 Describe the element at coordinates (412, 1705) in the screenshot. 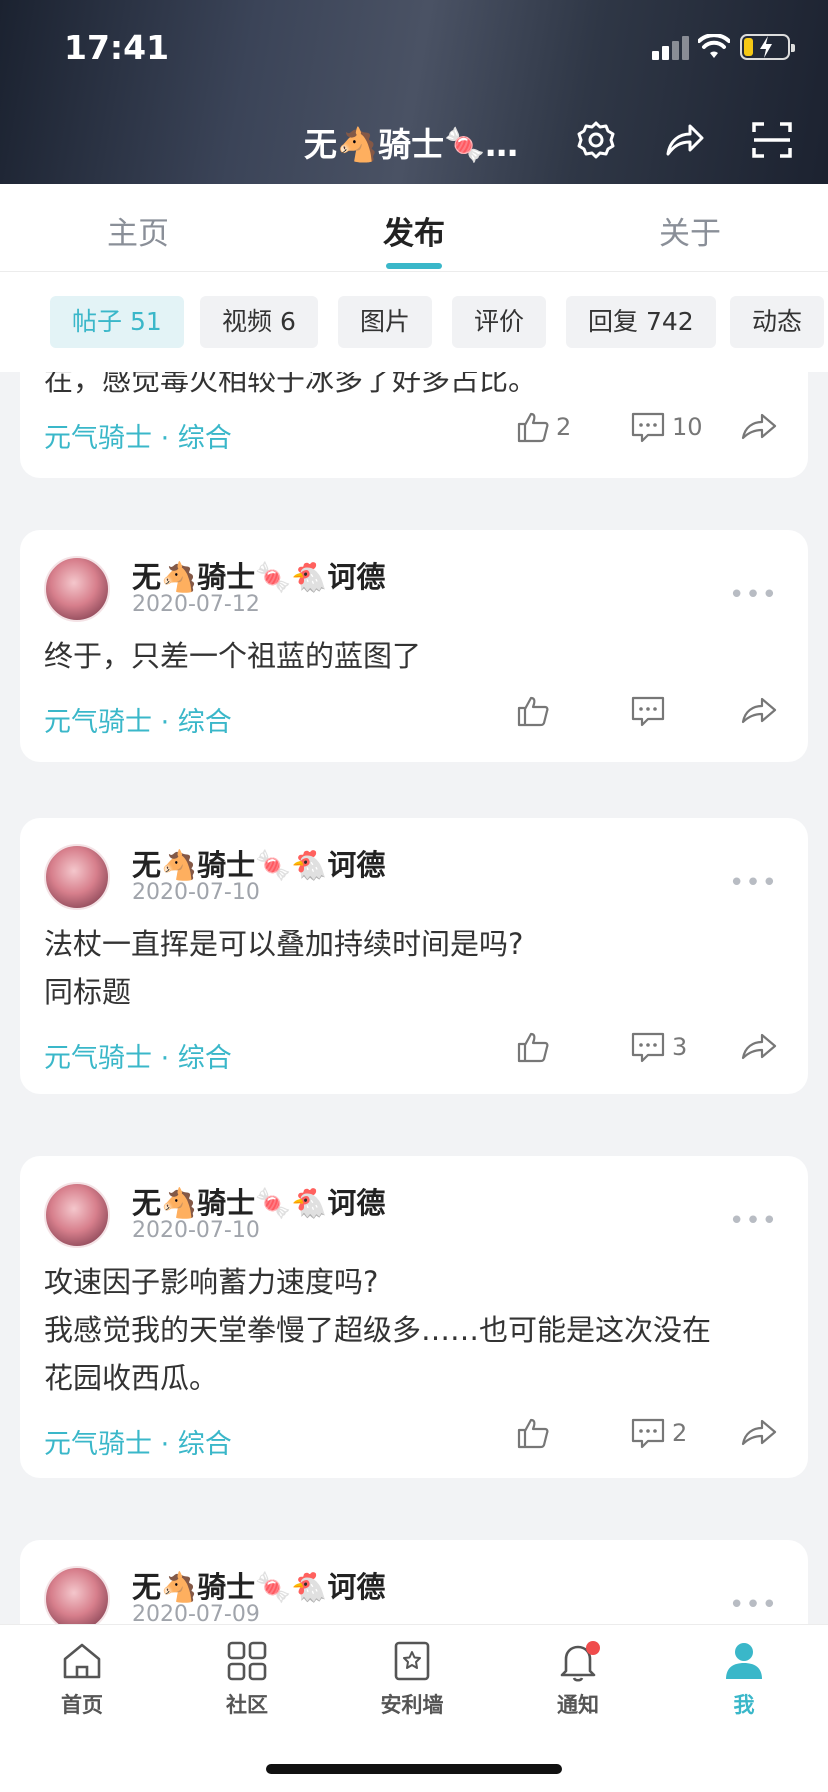

I see `nav-recommend-wall-label: 安利墙` at that location.